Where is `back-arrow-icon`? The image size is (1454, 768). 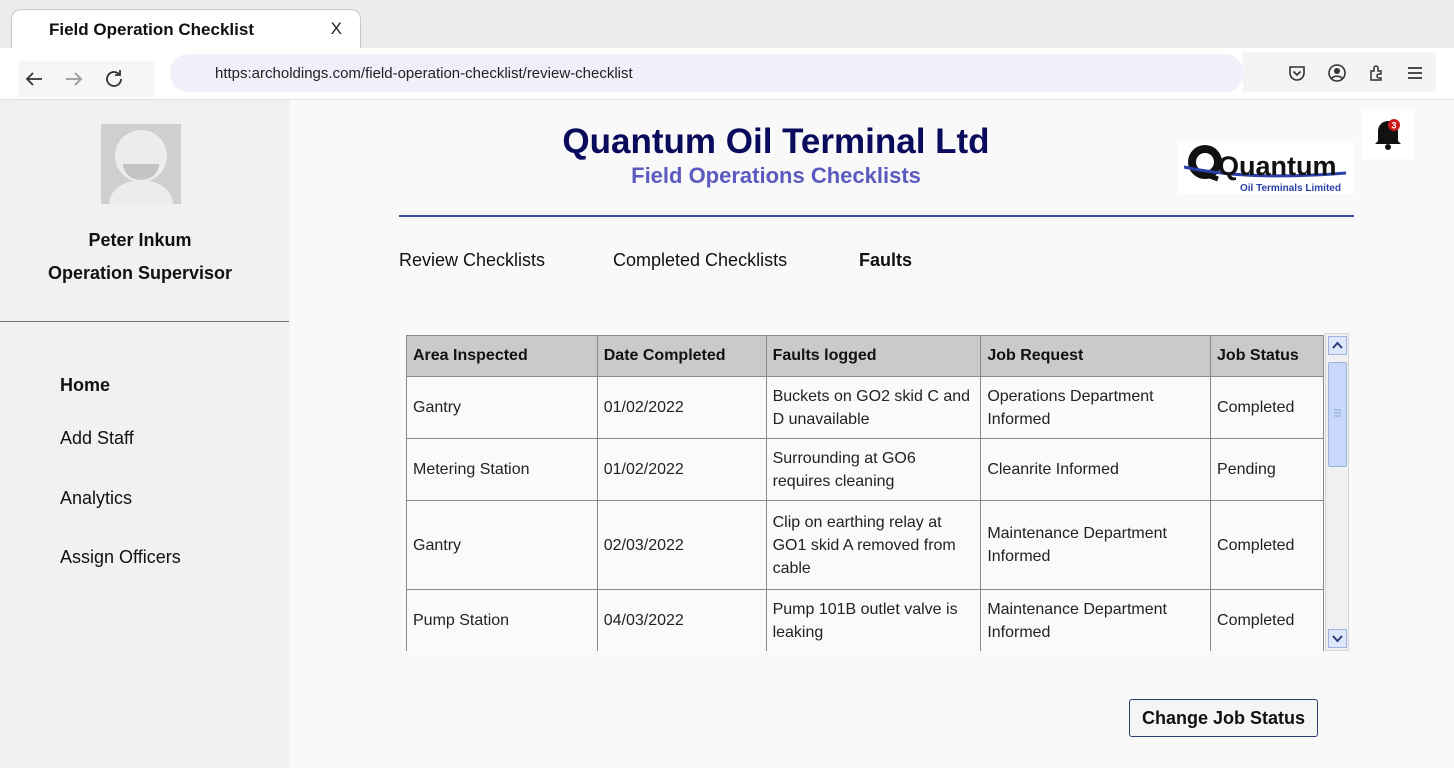 back-arrow-icon is located at coordinates (34, 79).